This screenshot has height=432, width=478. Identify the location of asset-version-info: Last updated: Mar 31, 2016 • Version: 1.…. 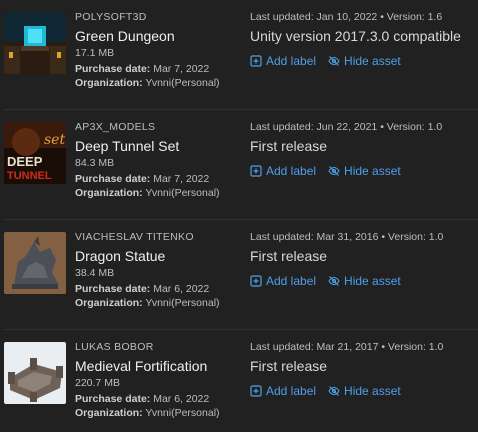
(363, 259).